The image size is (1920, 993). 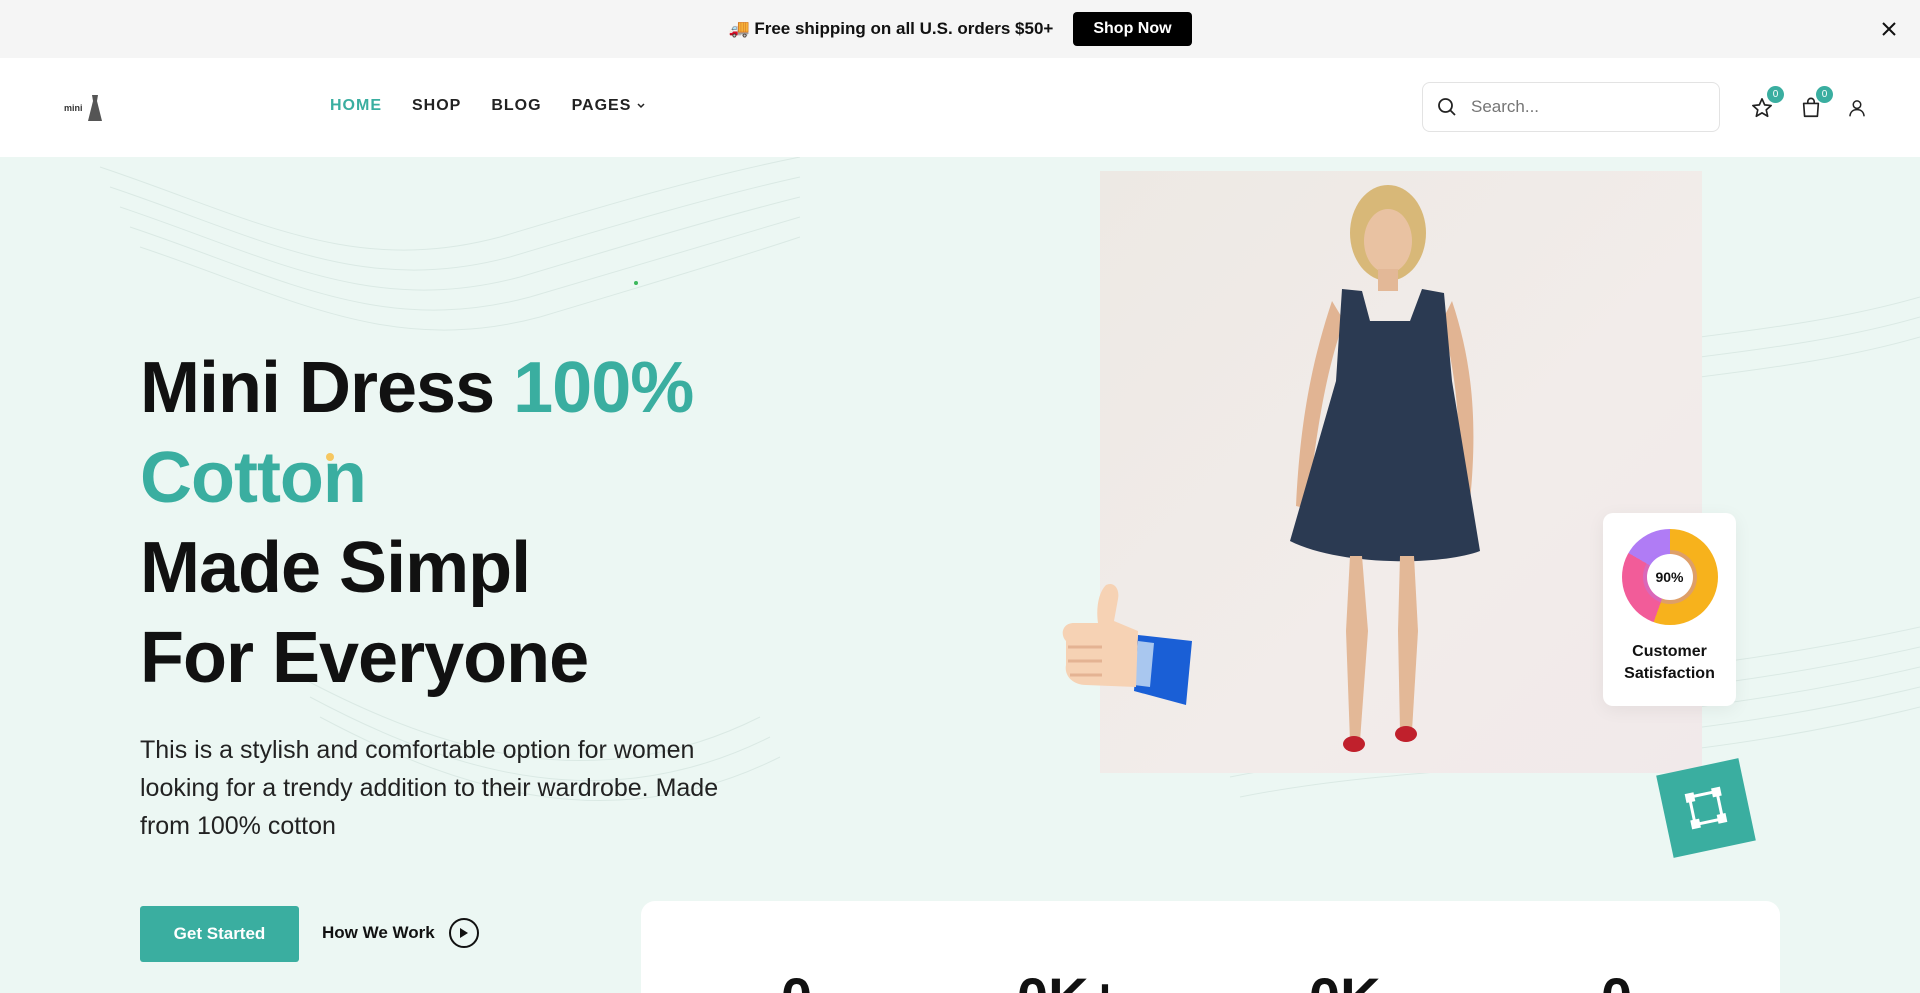 I want to click on nav-shop-label: SHOP, so click(x=437, y=105).